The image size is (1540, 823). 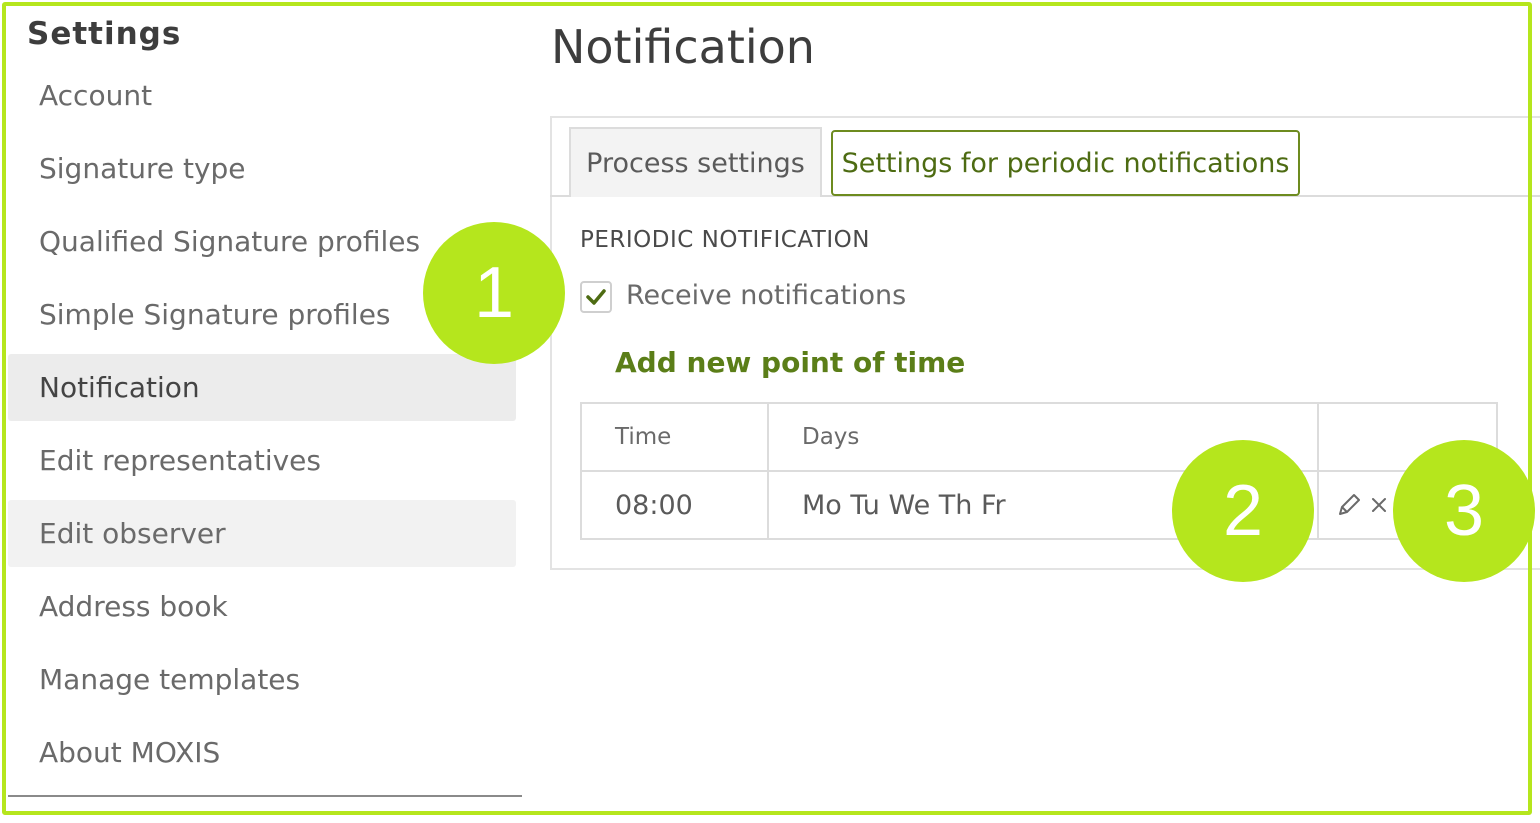 I want to click on check-icon, so click(x=596, y=297).